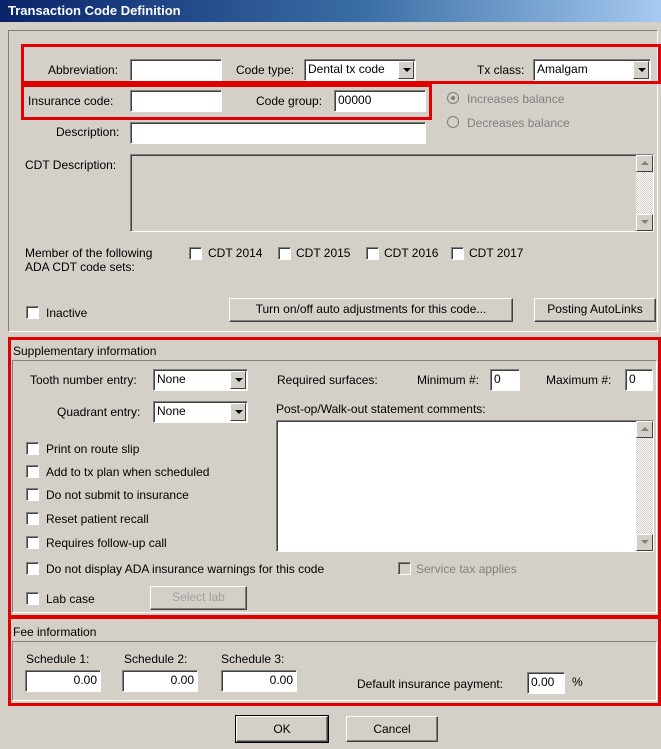  I want to click on cdt-description-box, so click(392, 193).